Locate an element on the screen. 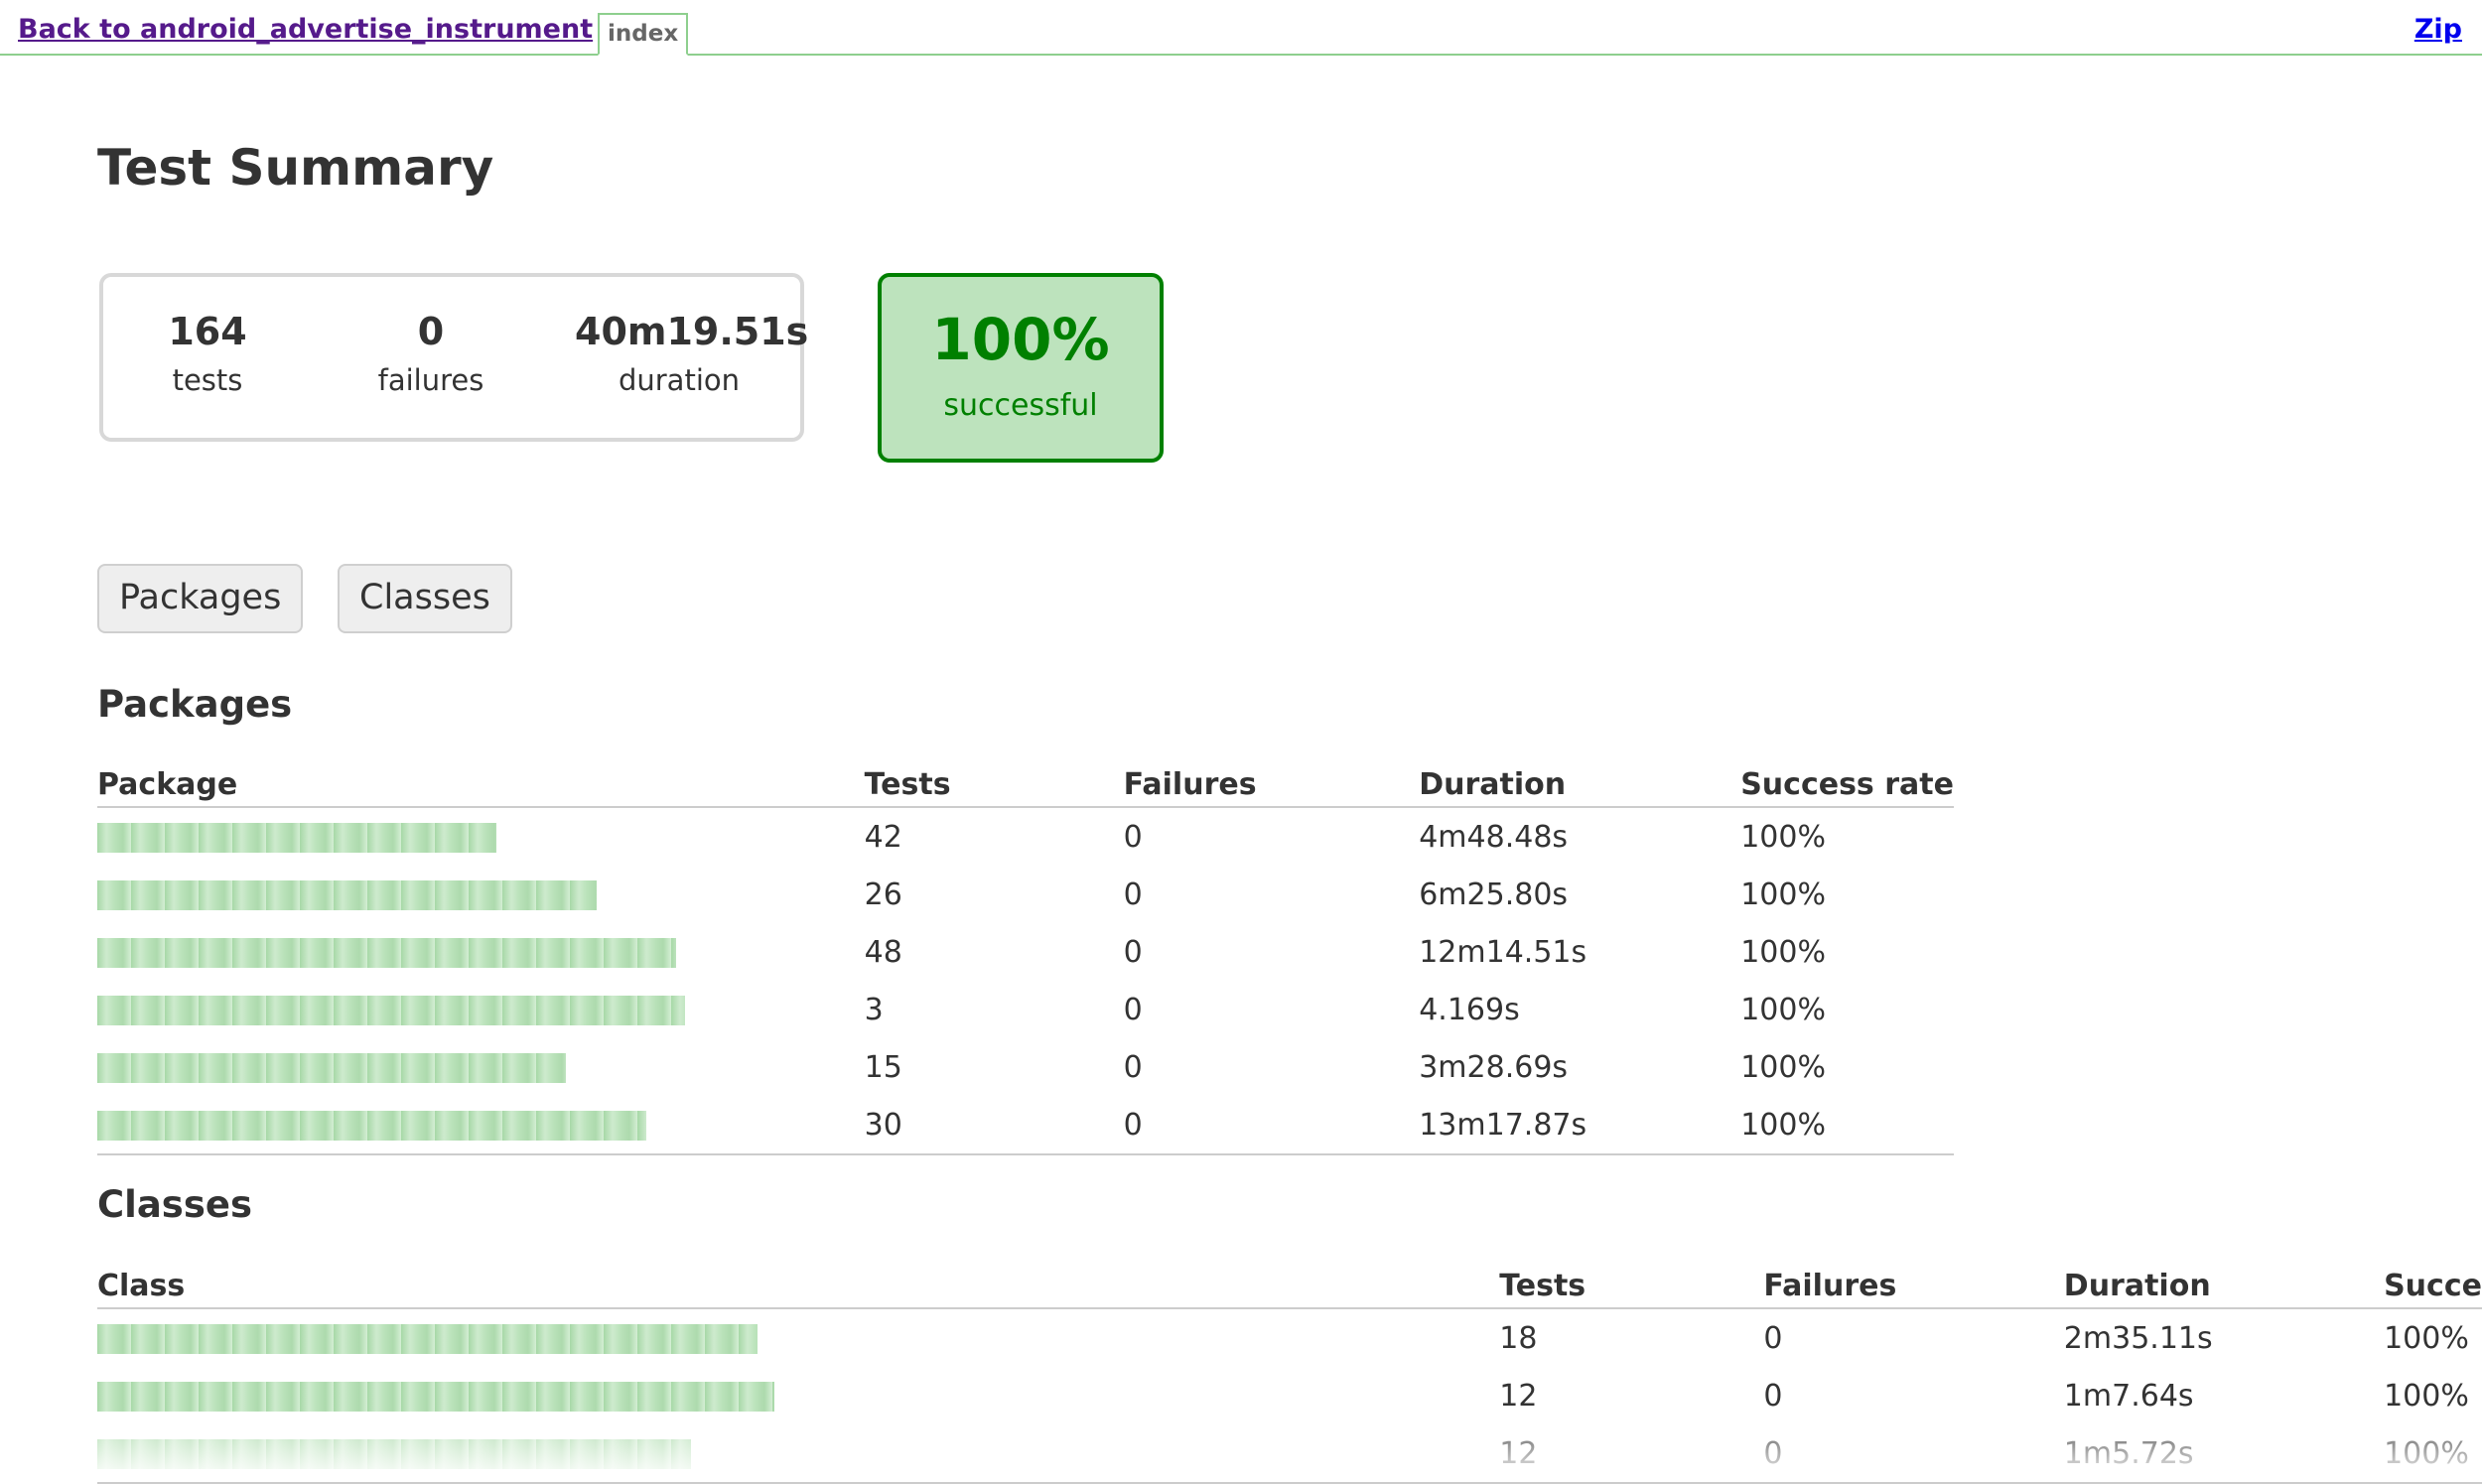  tests-cell: 26 is located at coordinates (883, 894).